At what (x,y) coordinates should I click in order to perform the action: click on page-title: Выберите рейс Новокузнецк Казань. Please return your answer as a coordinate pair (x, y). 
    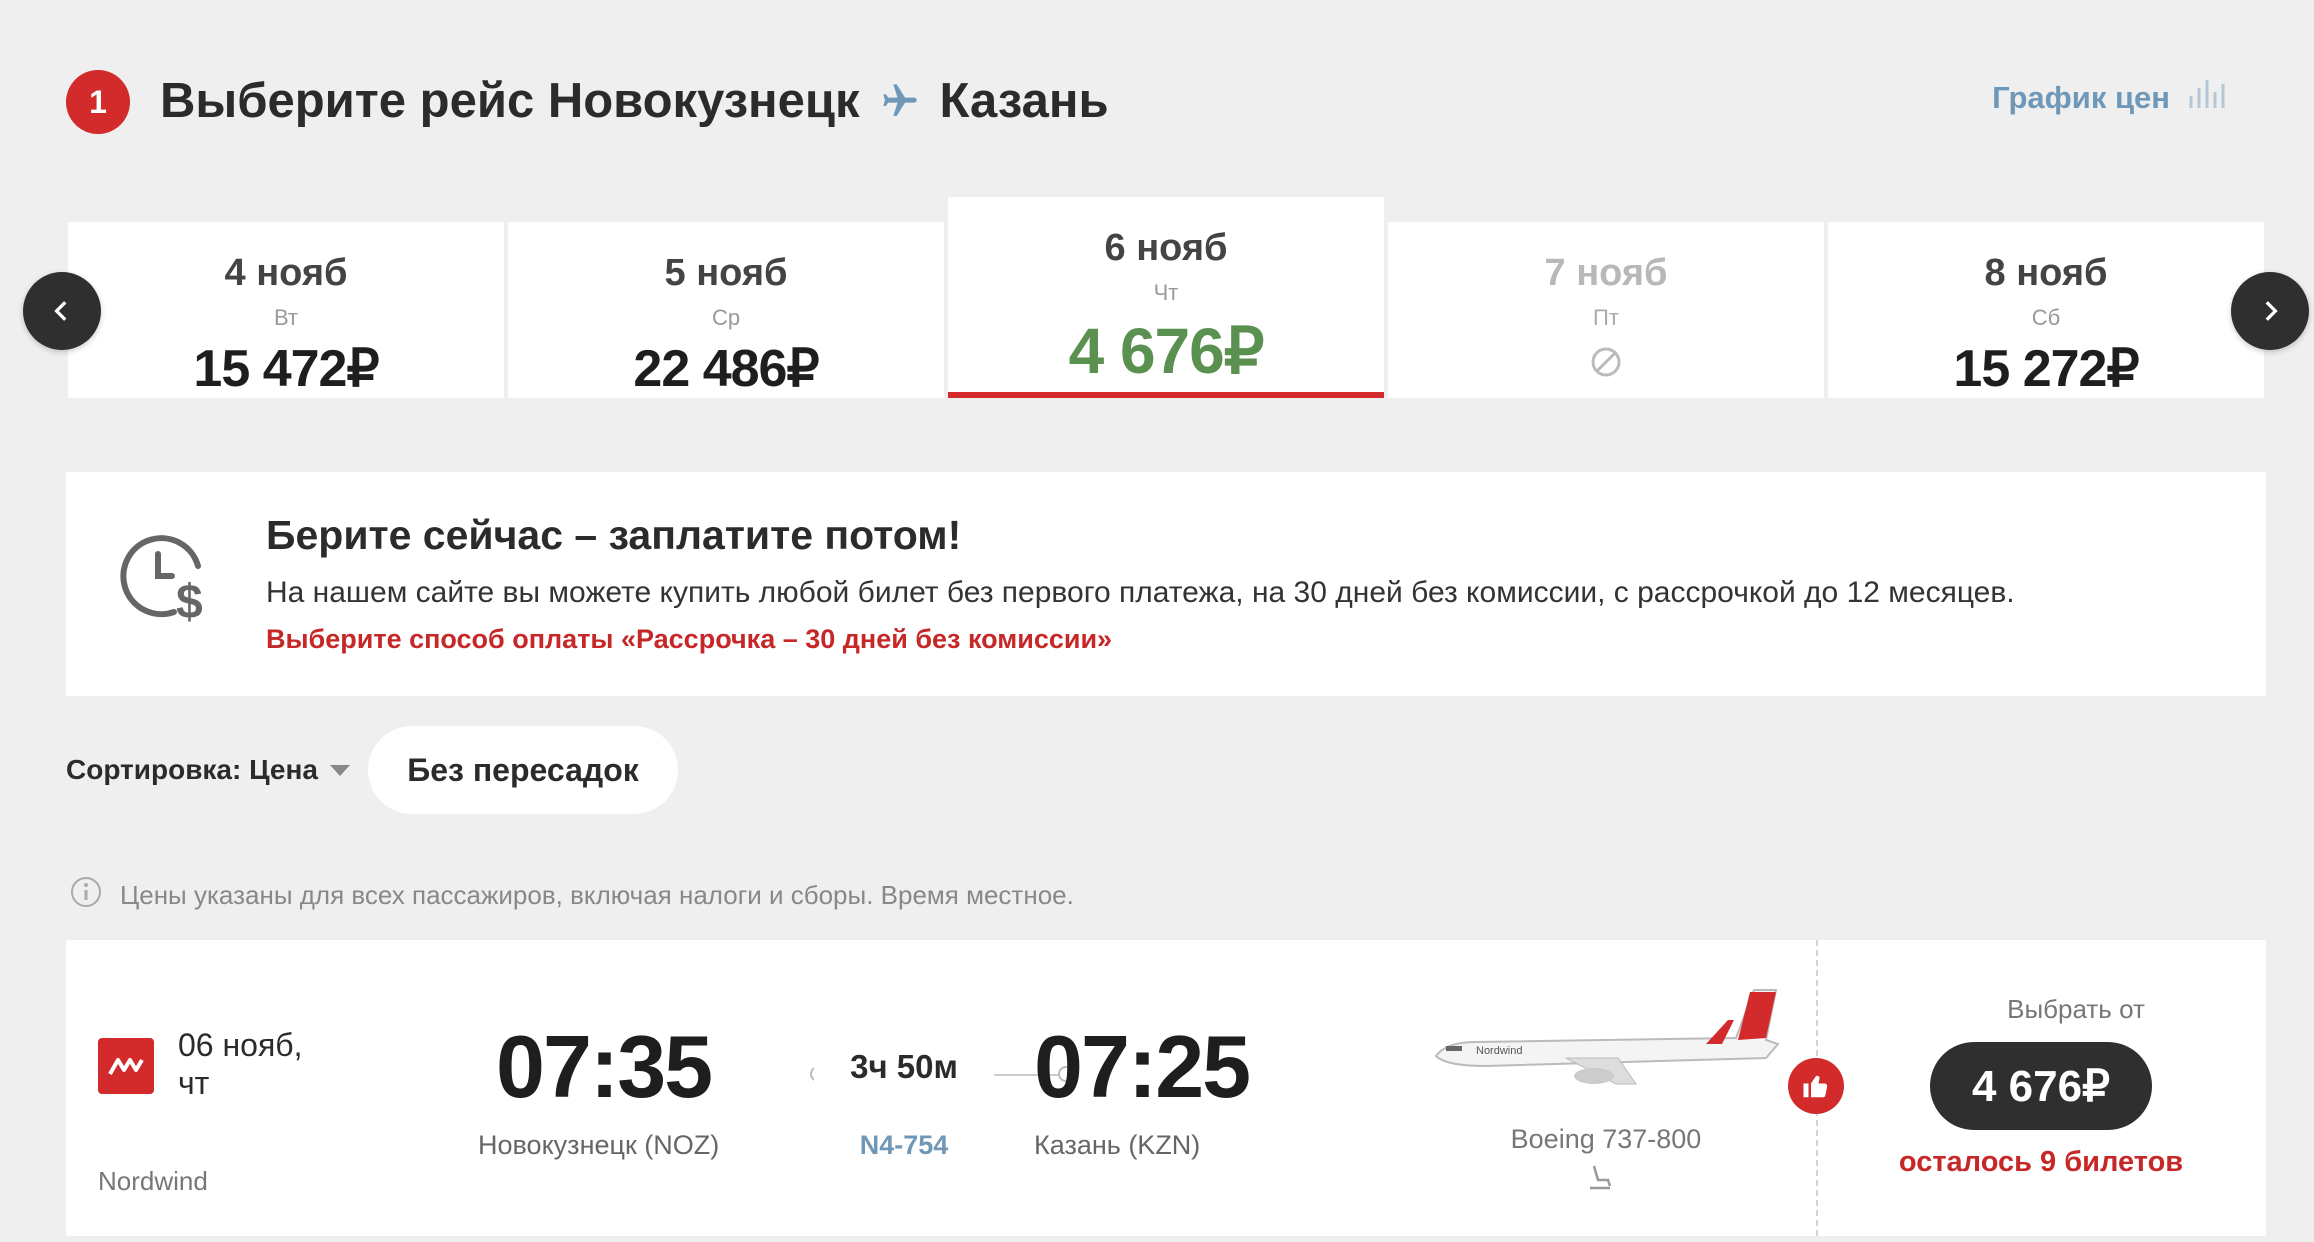
    Looking at the image, I should click on (634, 101).